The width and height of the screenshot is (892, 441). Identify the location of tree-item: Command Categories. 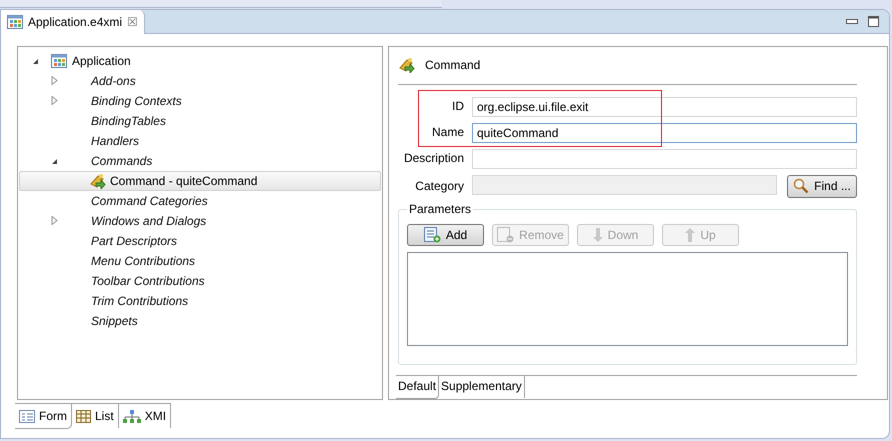
(200, 201).